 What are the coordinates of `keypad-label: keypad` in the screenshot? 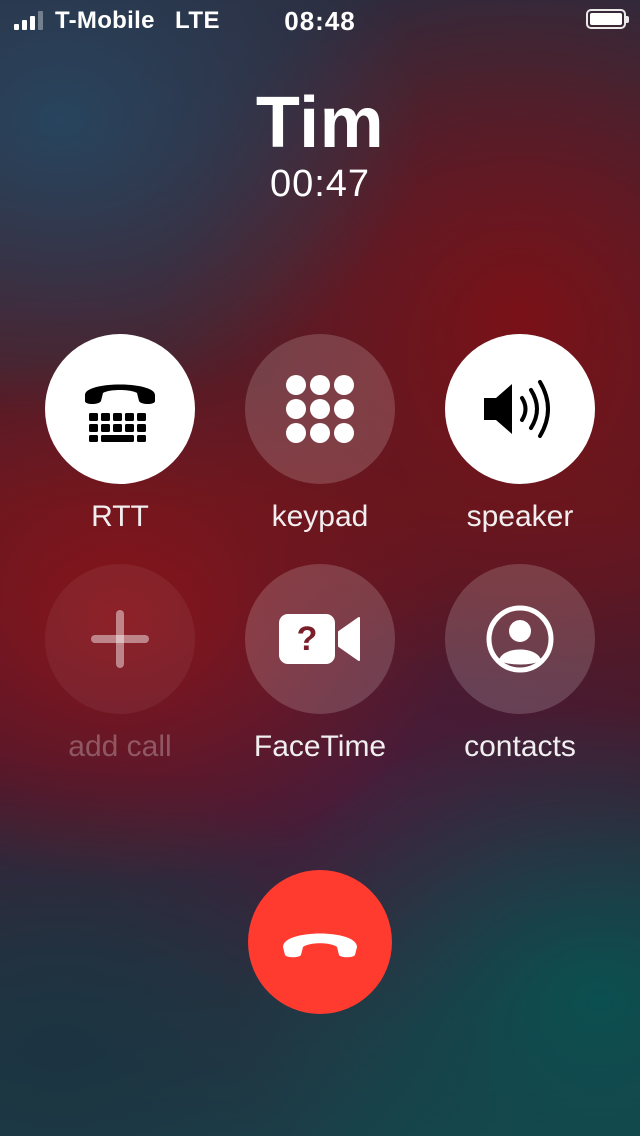 It's located at (320, 516).